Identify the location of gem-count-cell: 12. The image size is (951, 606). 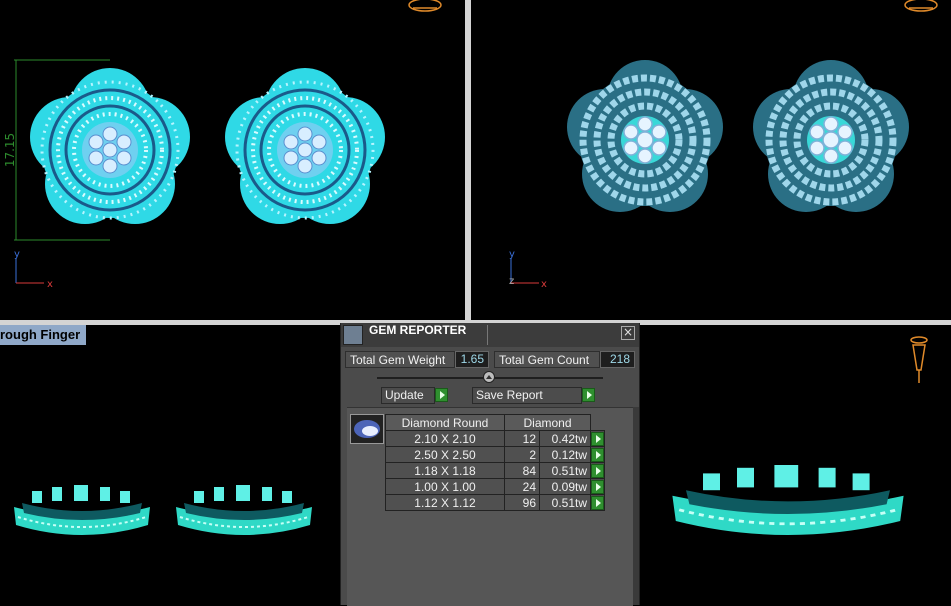
(522, 438).